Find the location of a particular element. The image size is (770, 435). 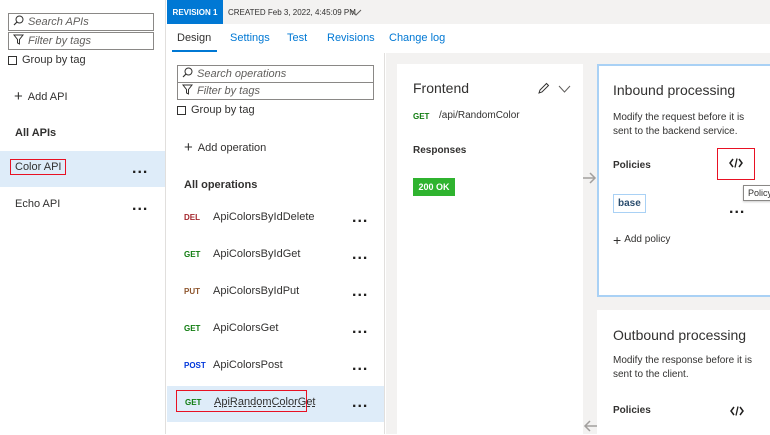

operation-name: ApiRandomColorGet is located at coordinates (265, 402).